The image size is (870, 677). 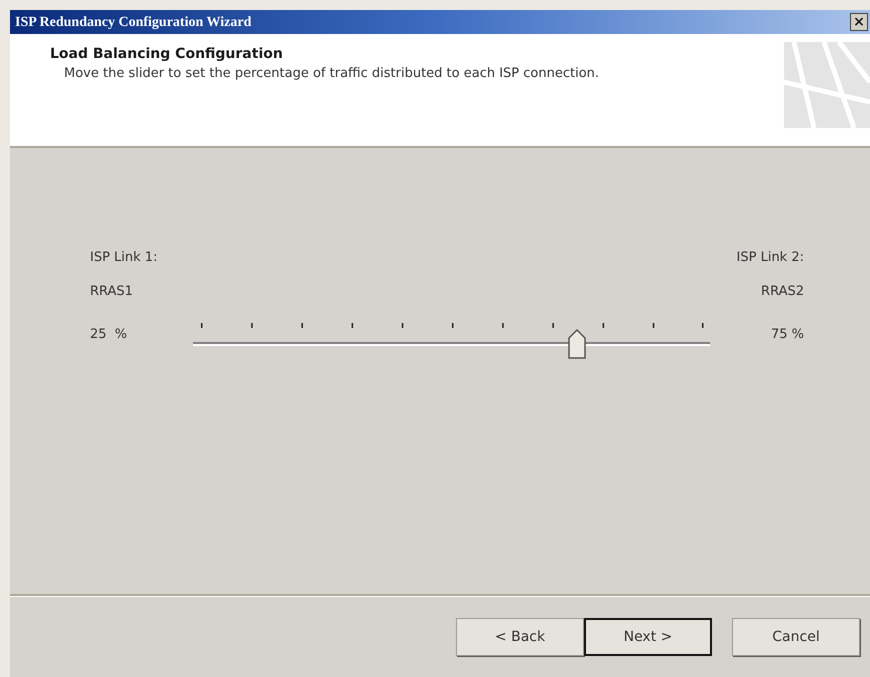 What do you see at coordinates (796, 637) in the screenshot?
I see `wizard-button: Cancel` at bounding box center [796, 637].